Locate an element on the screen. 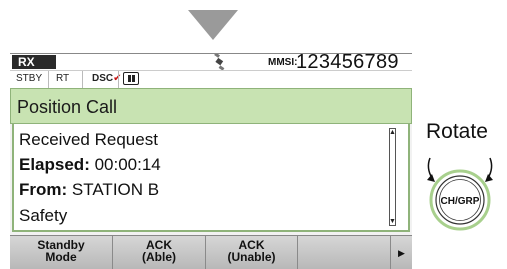 This screenshot has width=507, height=269. gps-satellite-icon is located at coordinates (219, 62).